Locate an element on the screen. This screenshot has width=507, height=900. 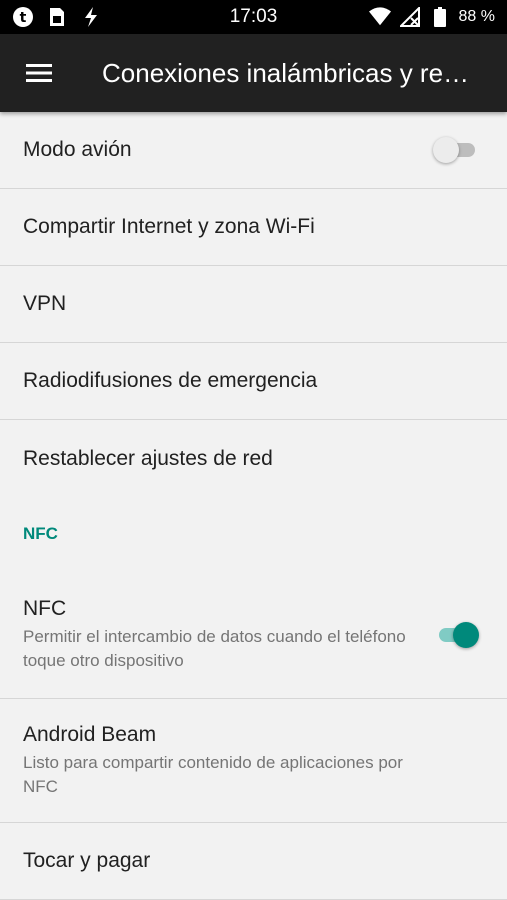
airplane-mode-toggle is located at coordinates (456, 150).